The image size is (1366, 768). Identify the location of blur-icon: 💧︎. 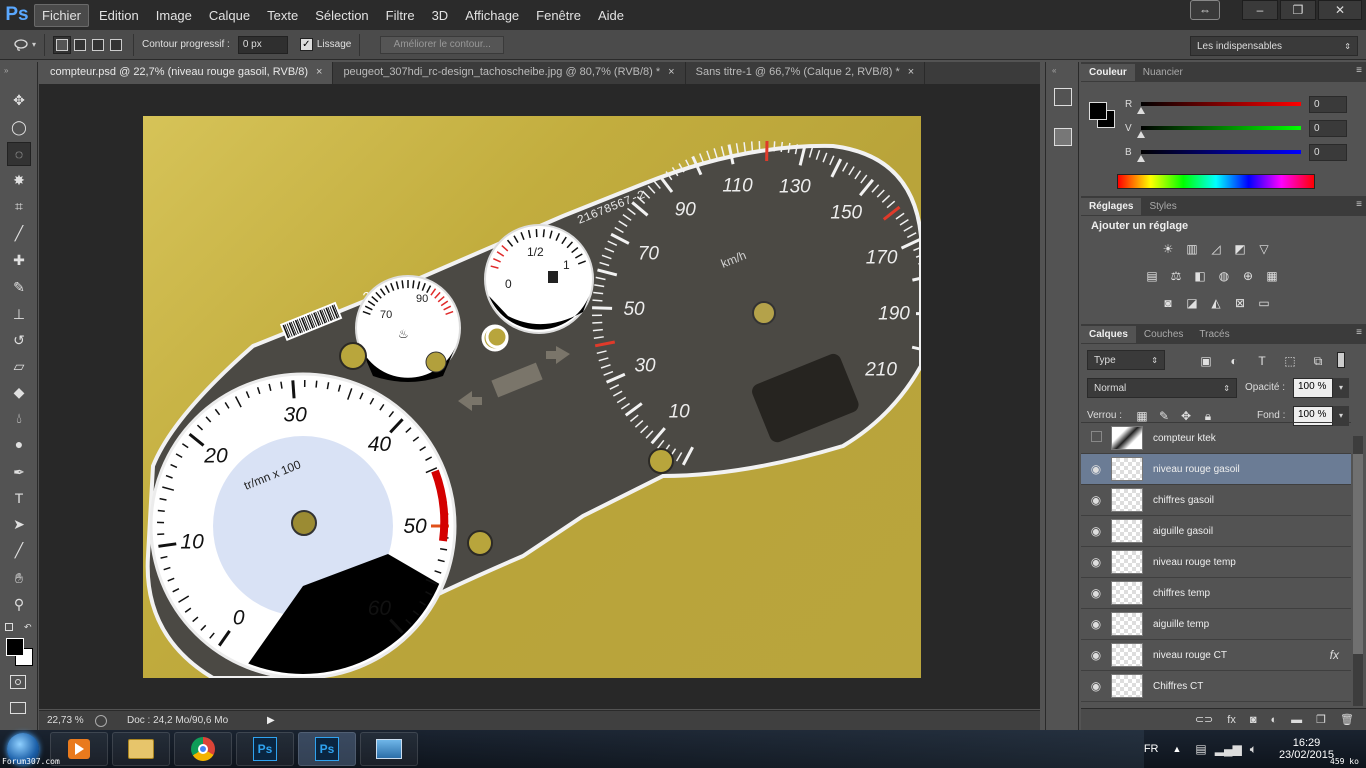
(19, 418).